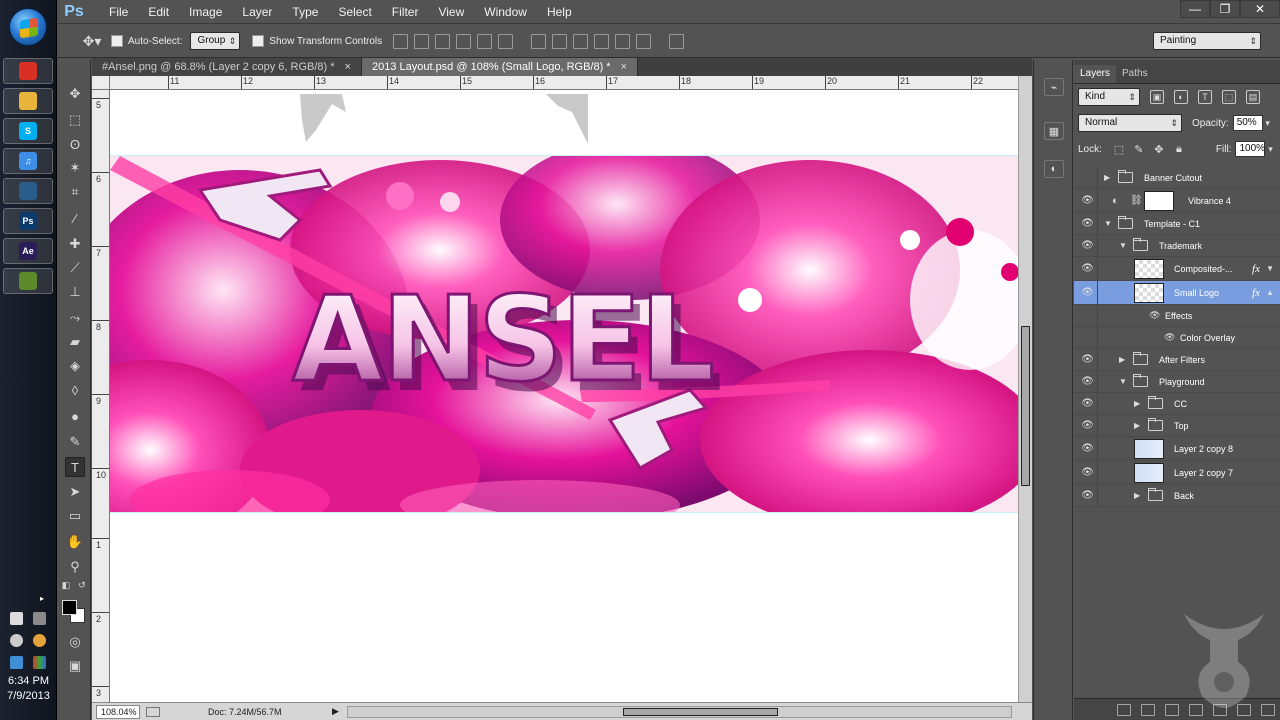  Describe the element at coordinates (75, 642) in the screenshot. I see `quick-mask-icon: ◎` at that location.